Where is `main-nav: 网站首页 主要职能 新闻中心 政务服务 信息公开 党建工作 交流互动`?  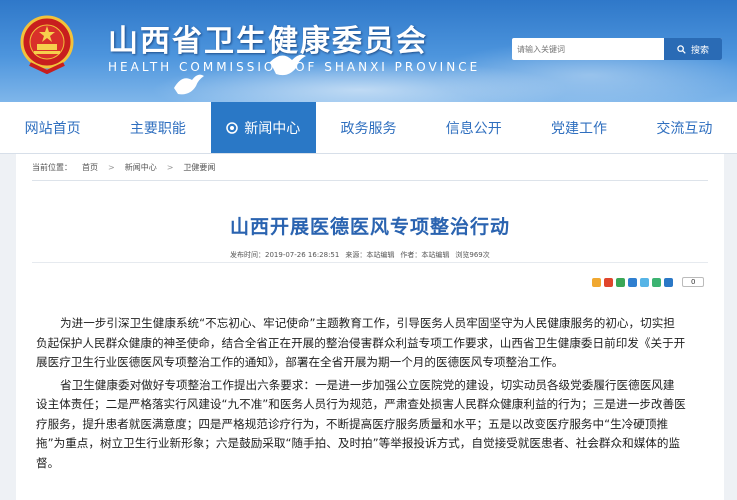
main-nav: 网站首页 主要职能 新闻中心 政务服务 信息公开 党建工作 交流互动 is located at coordinates (368, 128).